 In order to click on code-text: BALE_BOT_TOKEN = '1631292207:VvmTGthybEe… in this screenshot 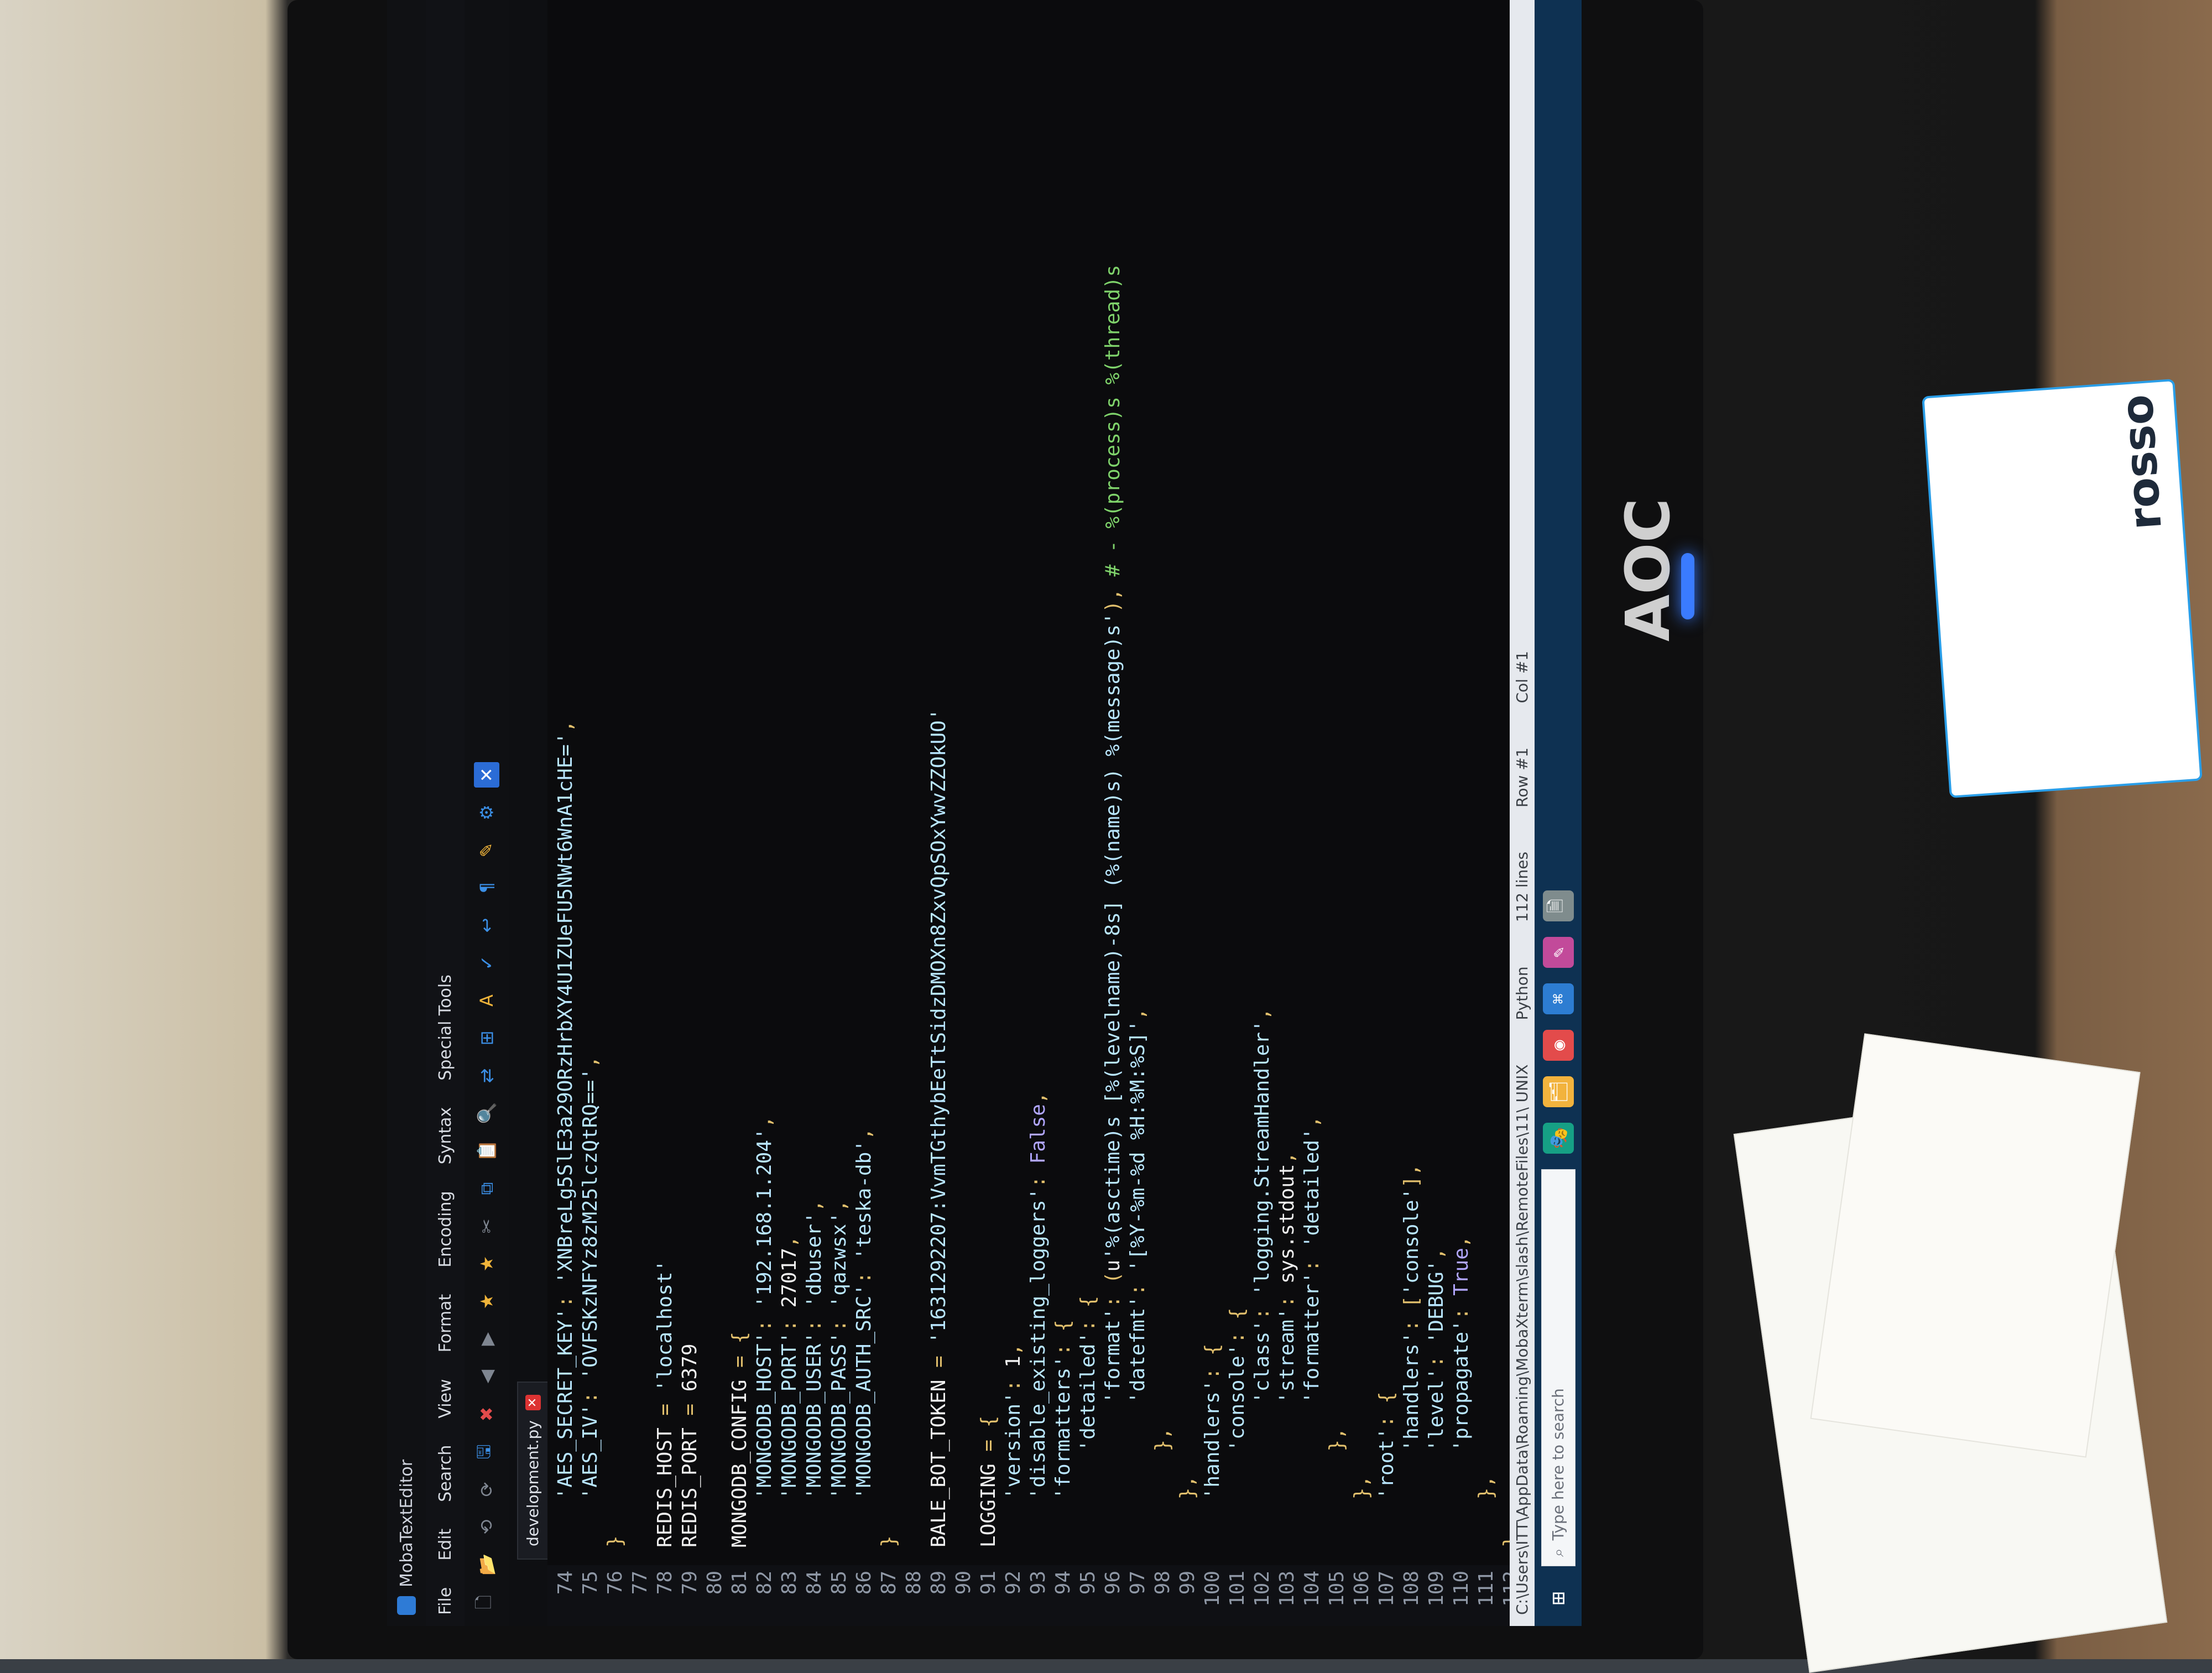, I will do `click(939, 1127)`.